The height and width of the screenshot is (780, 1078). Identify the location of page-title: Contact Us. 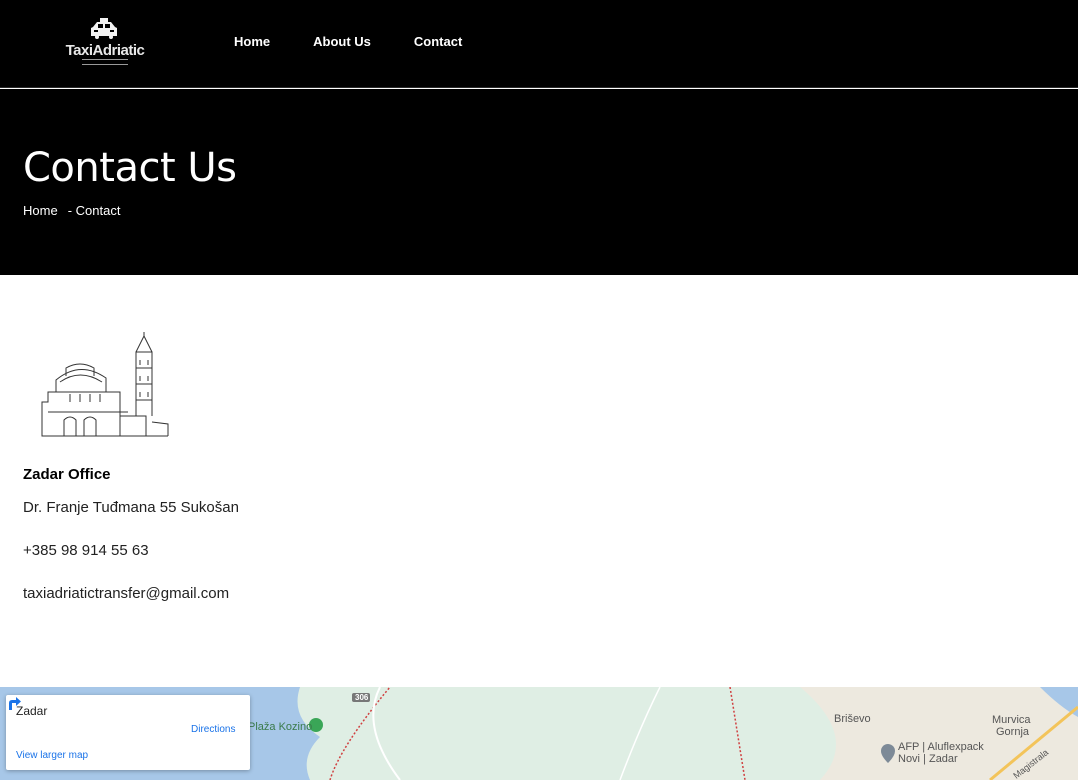
(130, 168).